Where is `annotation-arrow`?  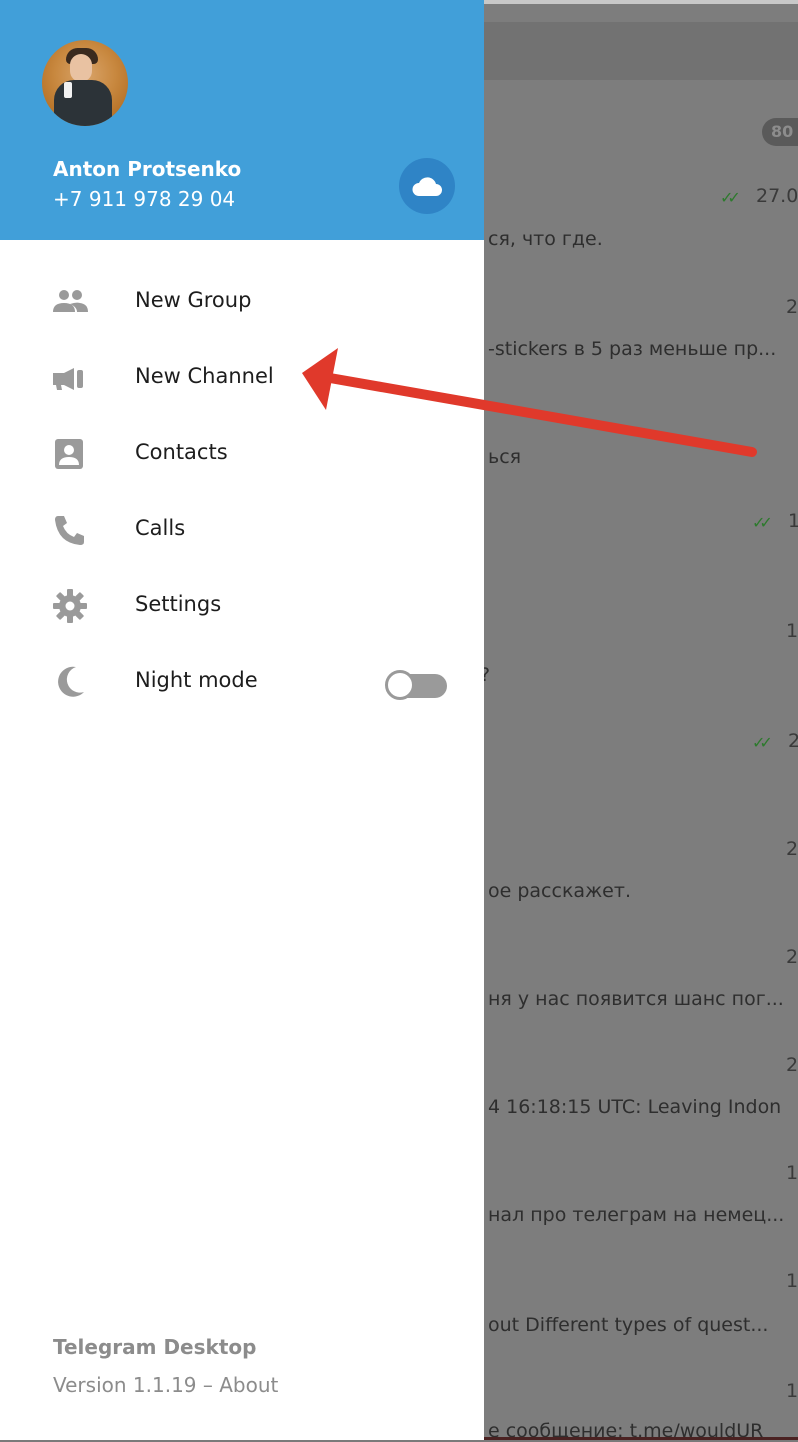 annotation-arrow is located at coordinates (529, 402).